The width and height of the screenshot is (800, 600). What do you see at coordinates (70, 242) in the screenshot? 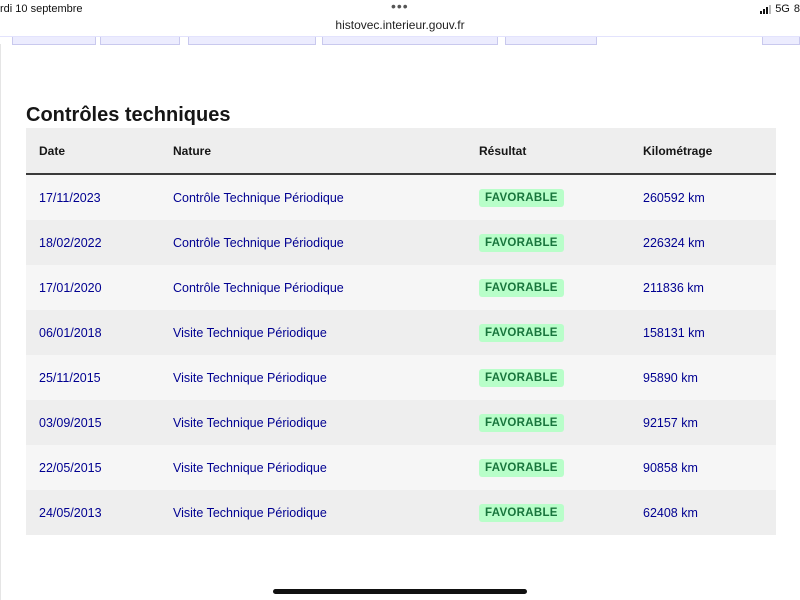
I see `cell-date: 18/02/2022` at bounding box center [70, 242].